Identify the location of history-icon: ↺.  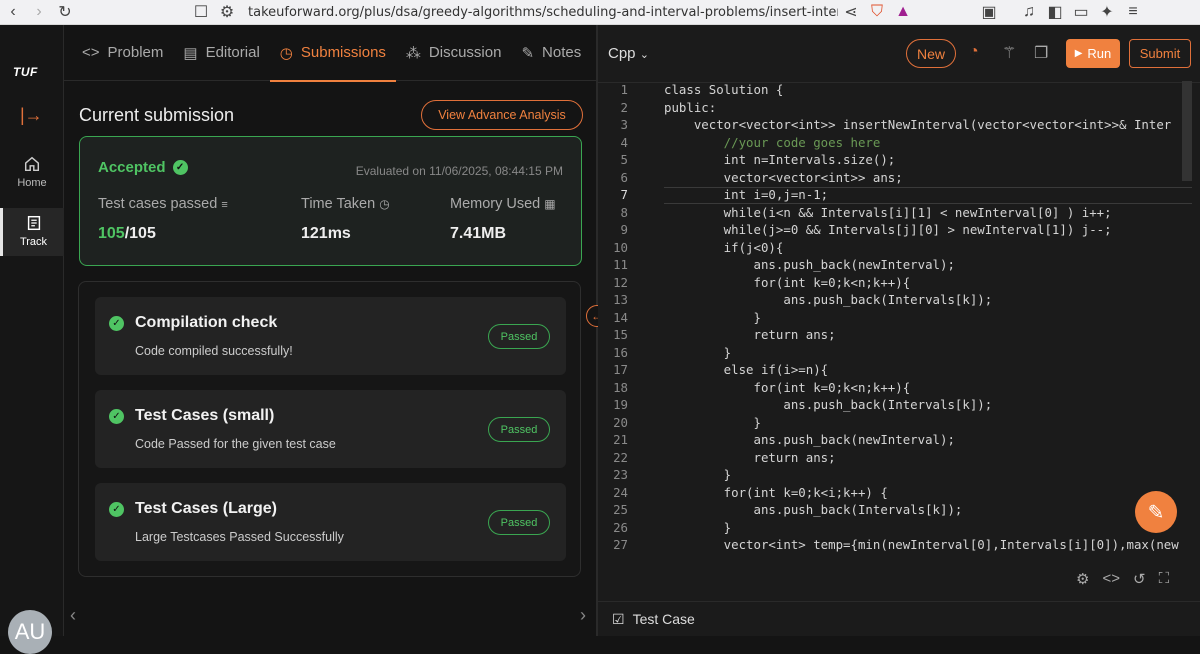
(1139, 579).